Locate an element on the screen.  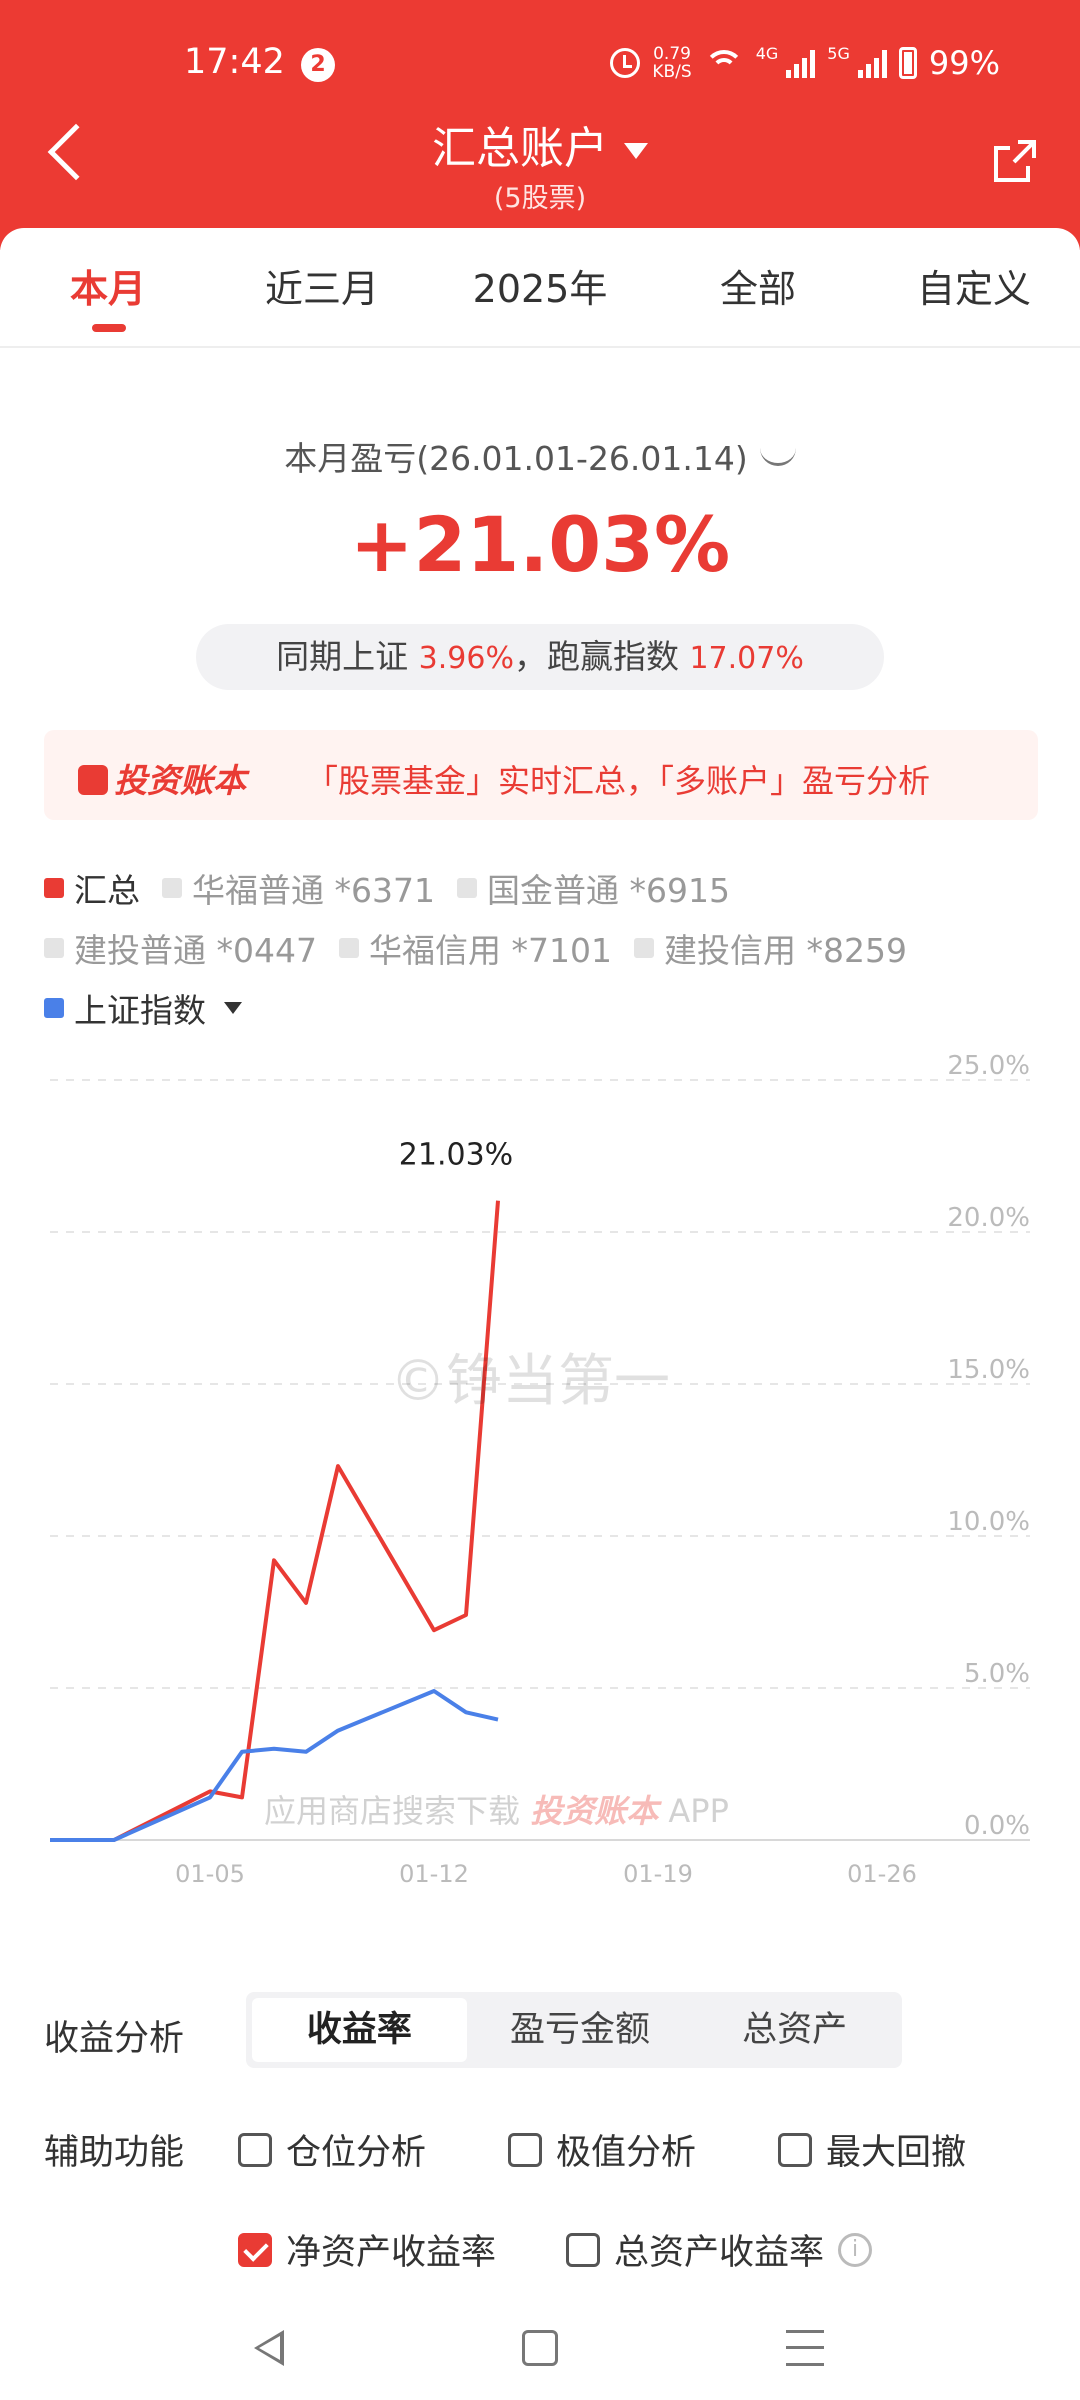
profit-percentage: +21.03% is located at coordinates (540, 544).